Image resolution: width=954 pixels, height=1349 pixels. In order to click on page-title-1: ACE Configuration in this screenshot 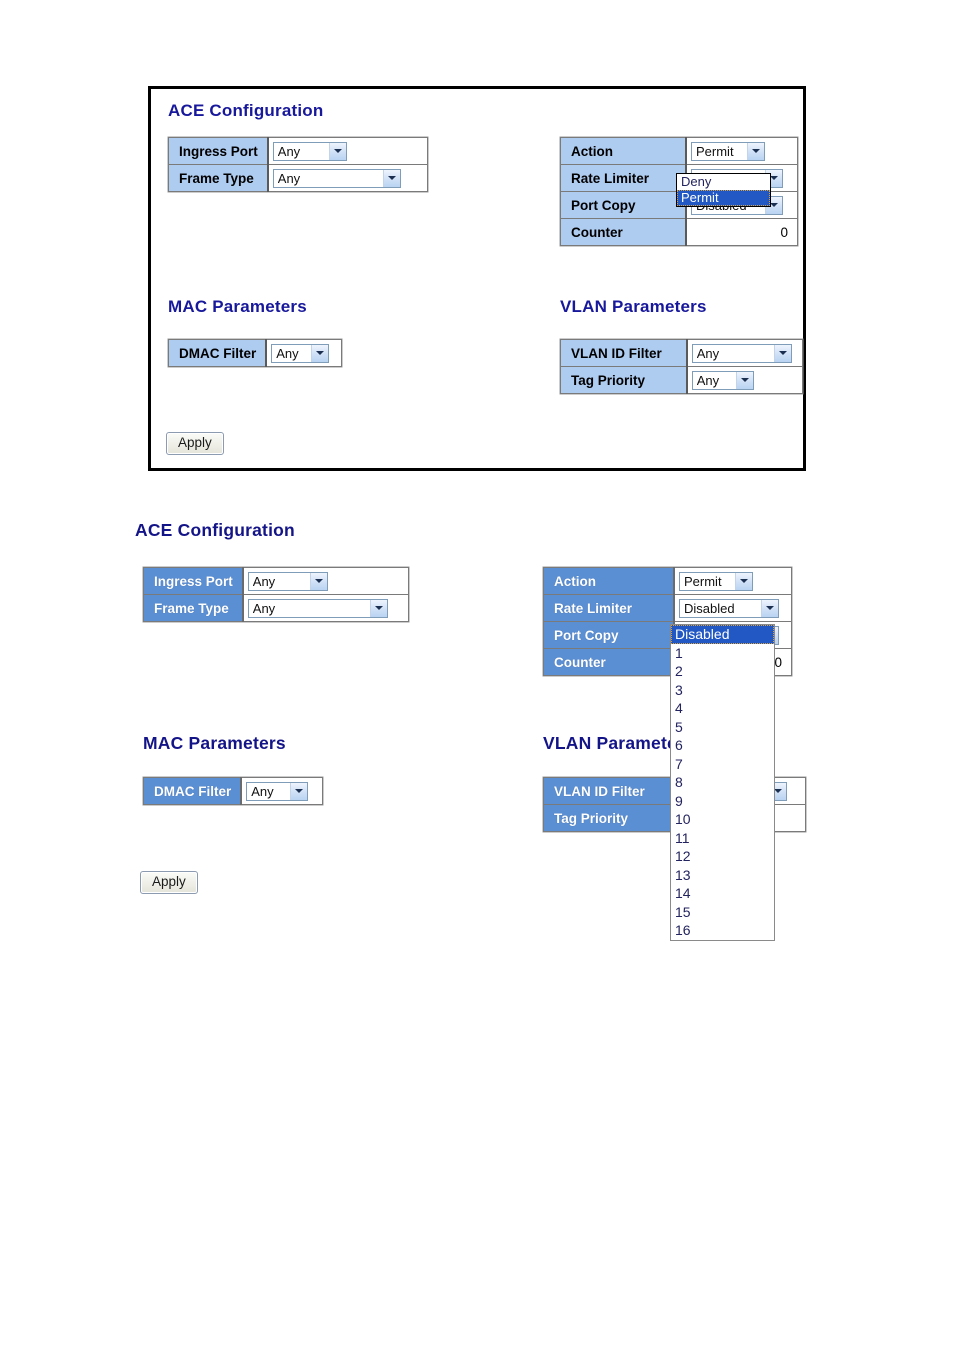, I will do `click(246, 110)`.